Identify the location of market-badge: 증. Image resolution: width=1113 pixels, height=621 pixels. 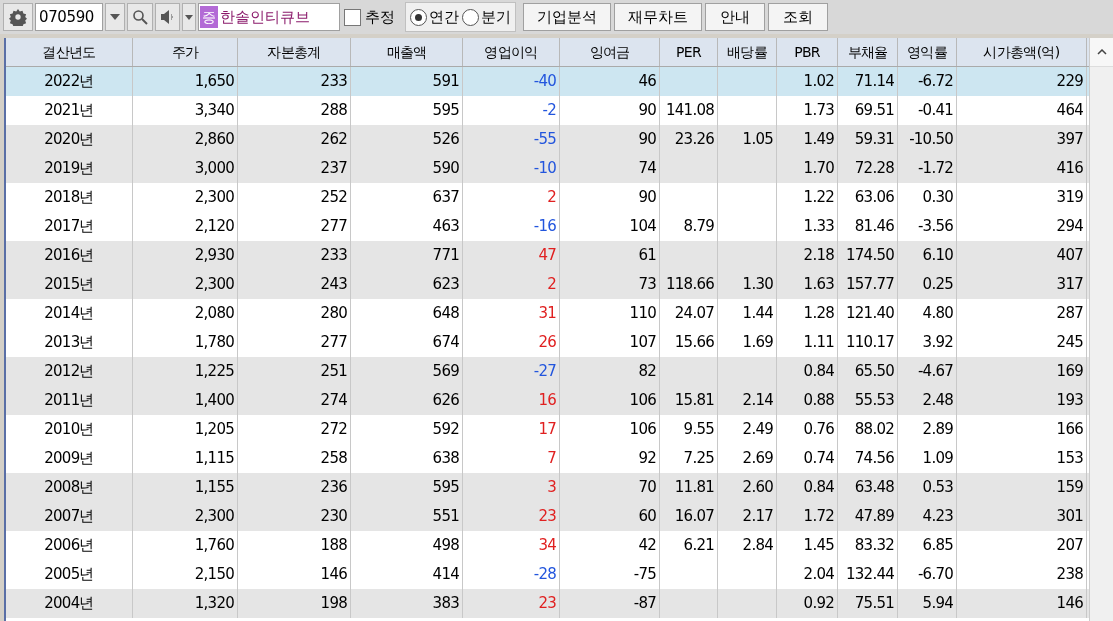
(209, 17).